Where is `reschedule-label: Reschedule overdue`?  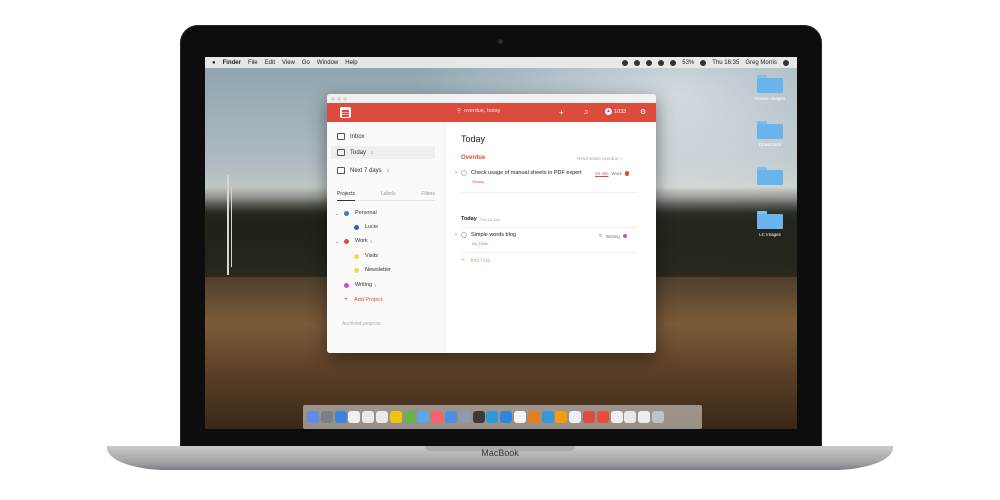 reschedule-label: Reschedule overdue is located at coordinates (598, 158).